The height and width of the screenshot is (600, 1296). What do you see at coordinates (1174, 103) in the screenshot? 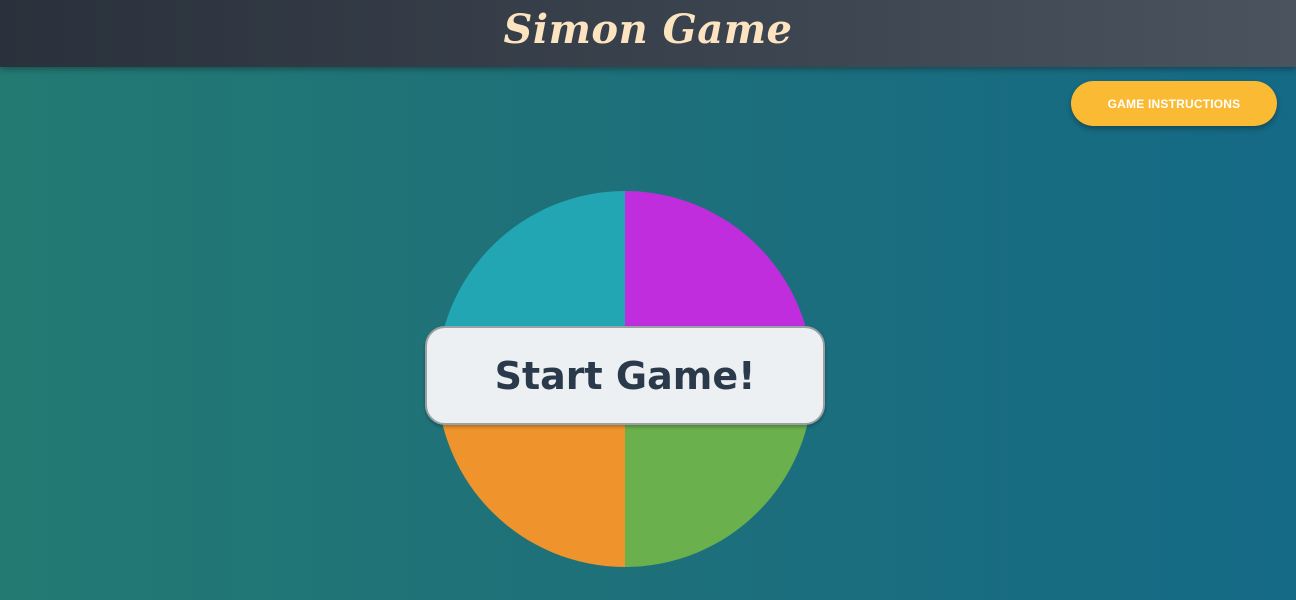
I see `game-instructions-button: GAME INSTRUCTIONS` at bounding box center [1174, 103].